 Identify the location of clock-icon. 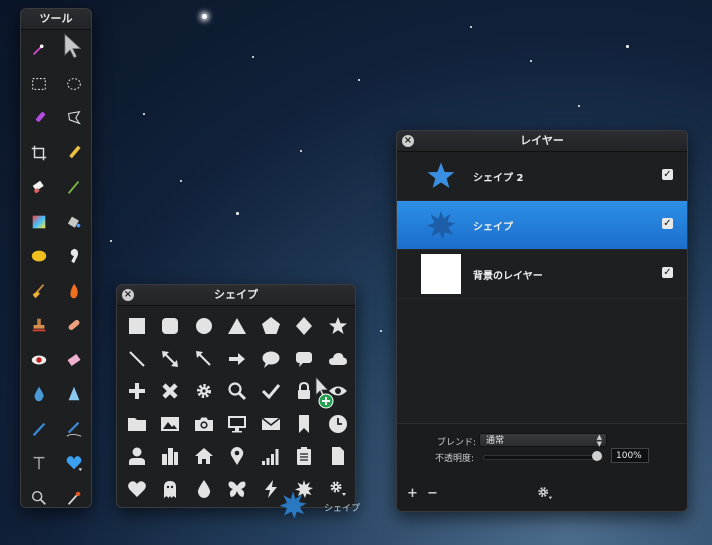
(337, 423).